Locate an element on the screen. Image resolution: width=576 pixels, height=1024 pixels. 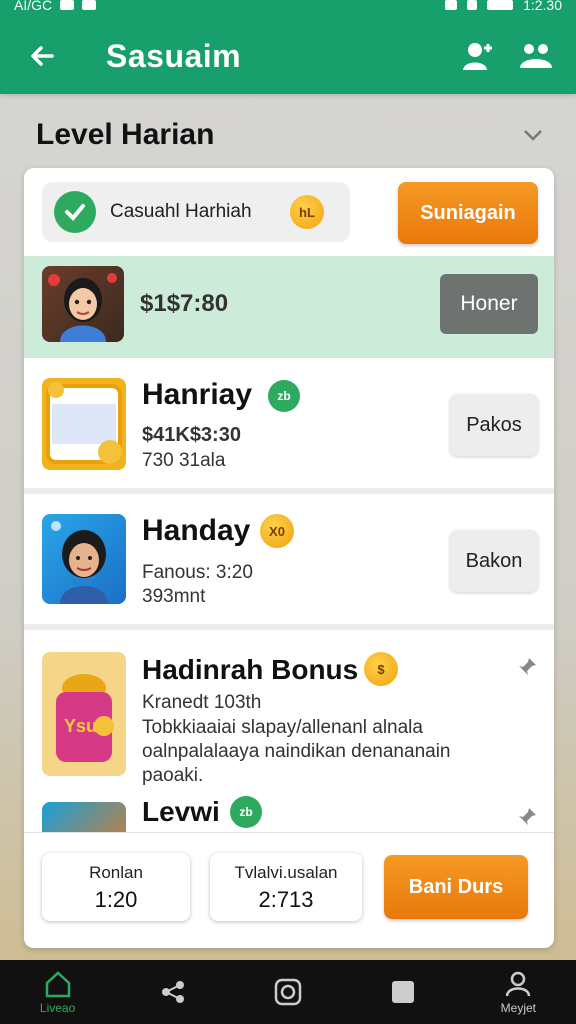
status-bar: AI/GC 1:2.30 is located at coordinates (288, 9).